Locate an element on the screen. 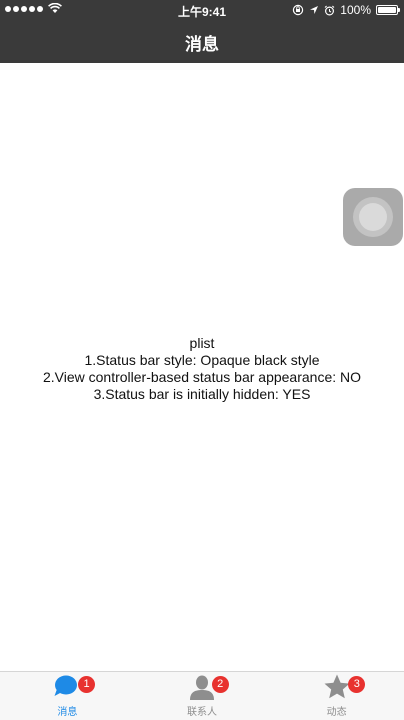  battery-fill is located at coordinates (387, 10).